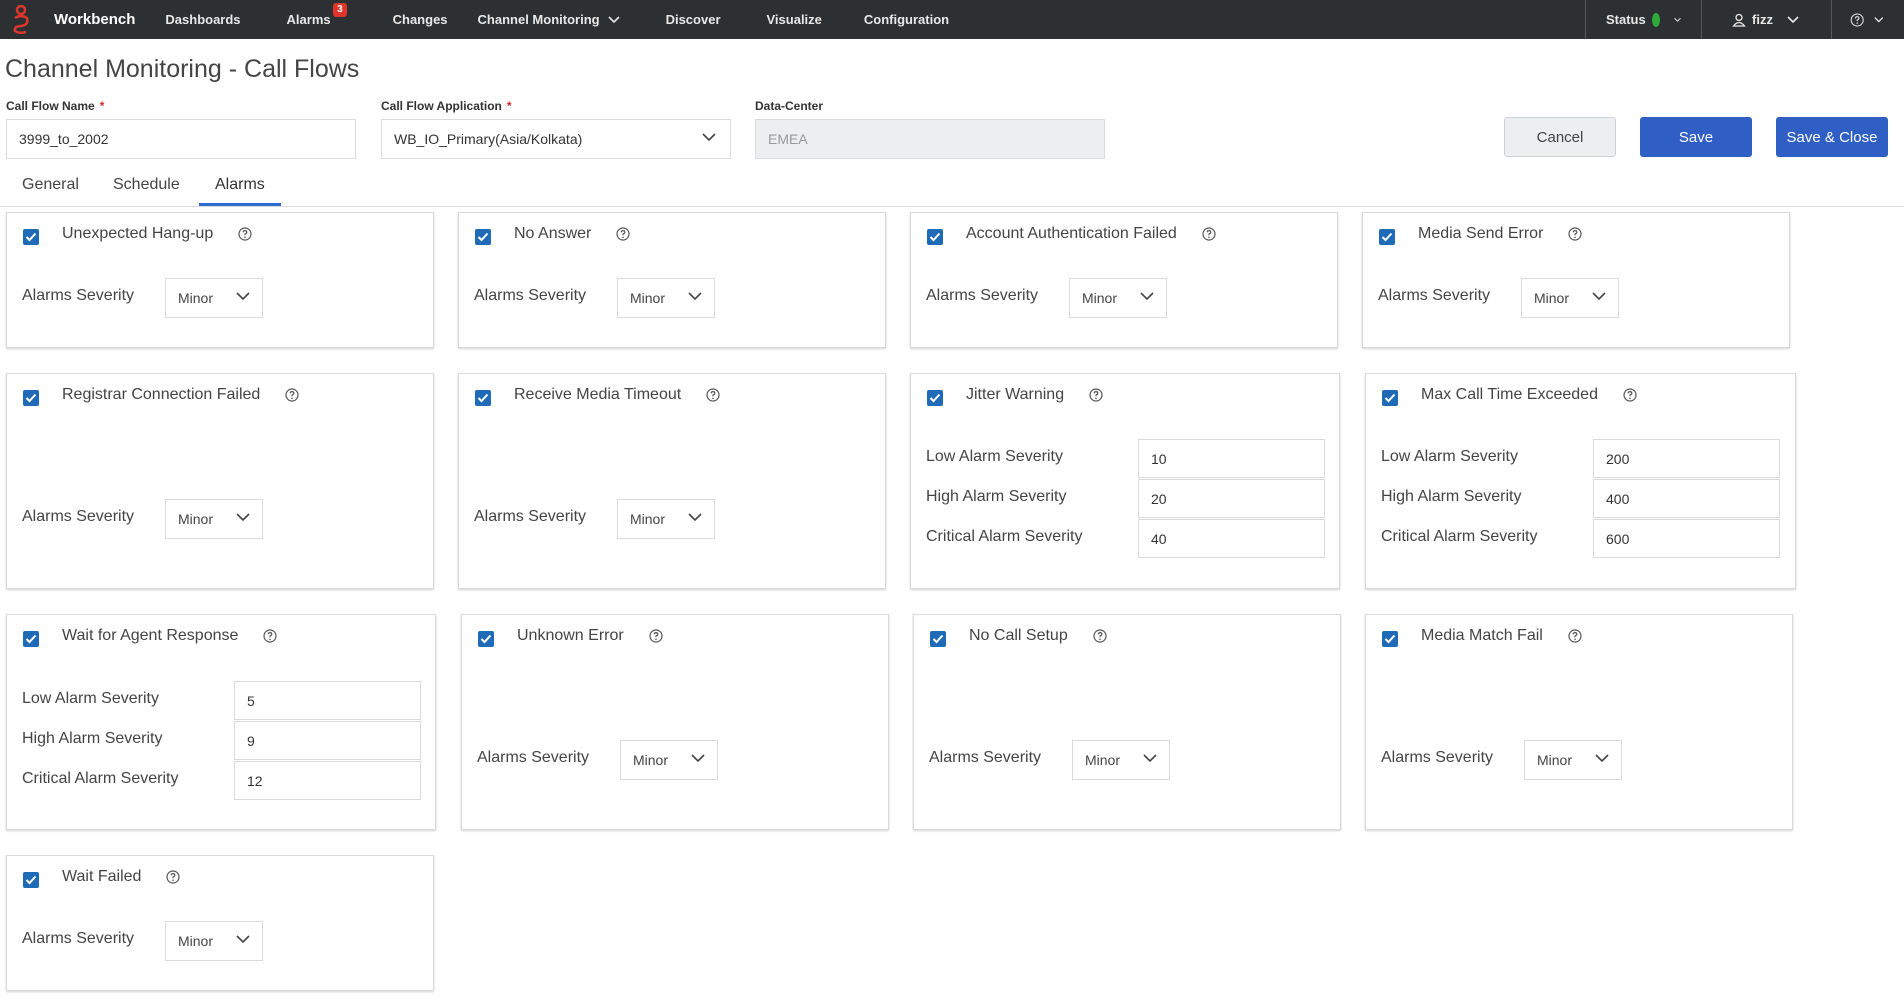  Describe the element at coordinates (590, 636) in the screenshot. I see `alarm-title: Unknown Error` at that location.